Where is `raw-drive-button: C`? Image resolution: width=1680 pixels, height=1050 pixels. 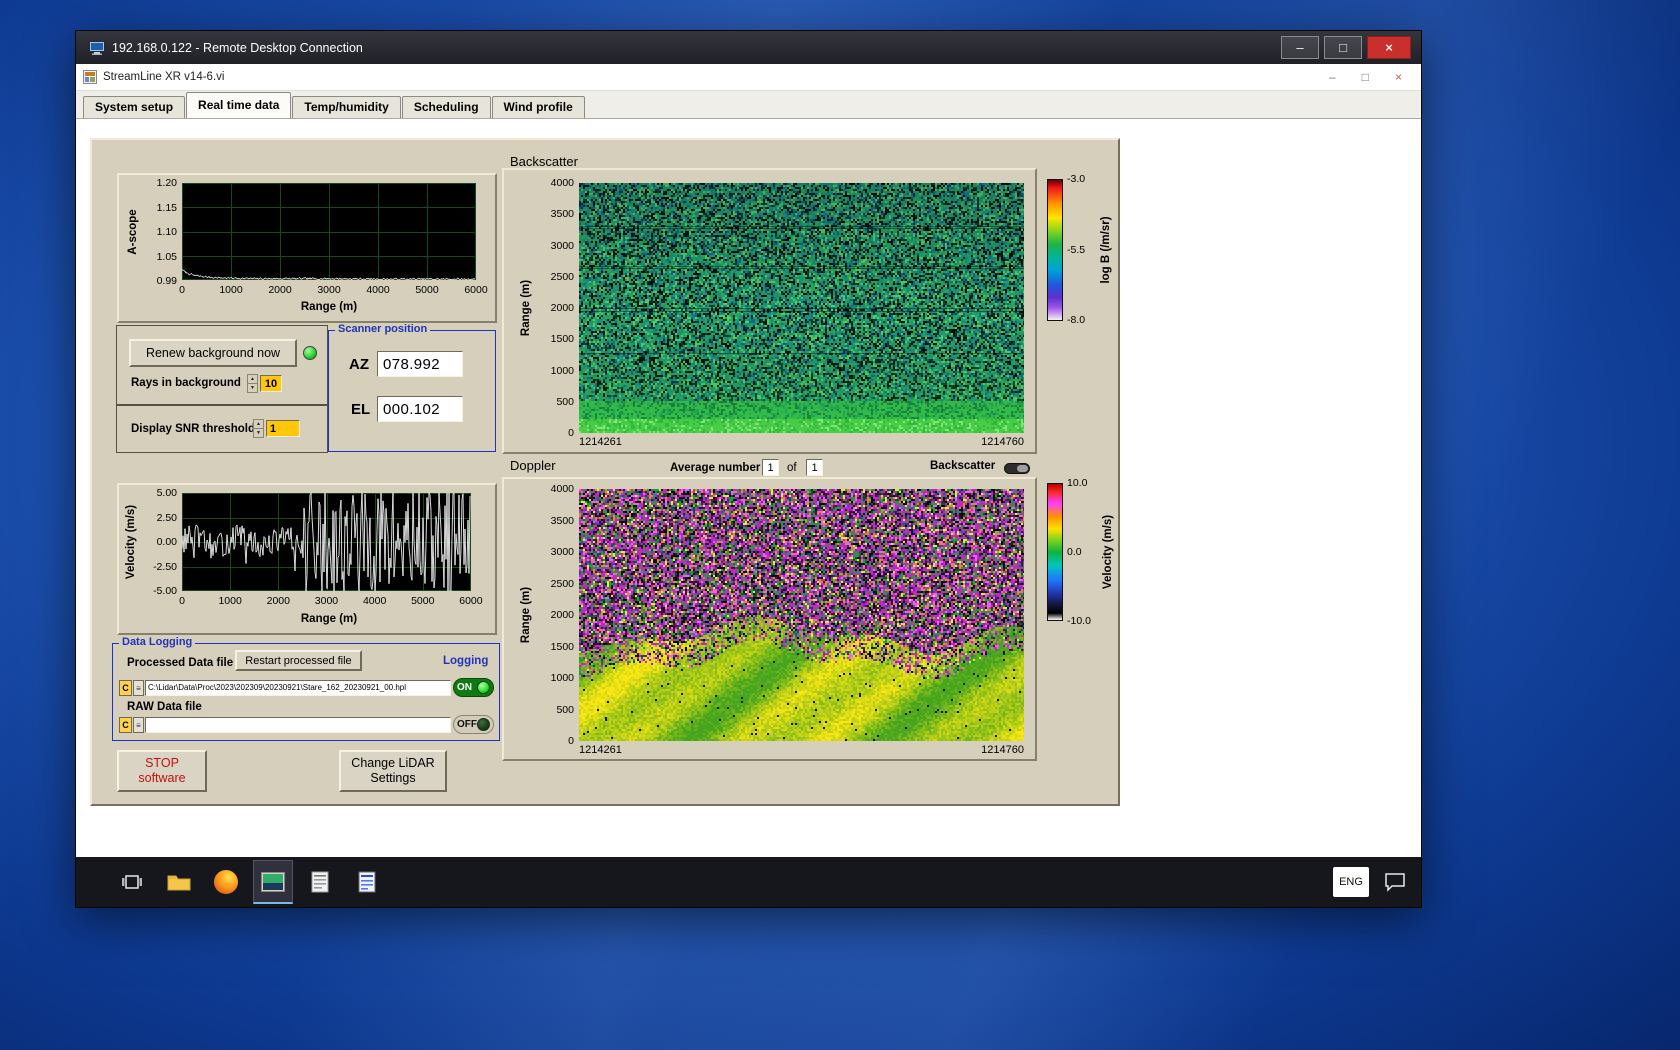
raw-drive-button: C is located at coordinates (125, 725).